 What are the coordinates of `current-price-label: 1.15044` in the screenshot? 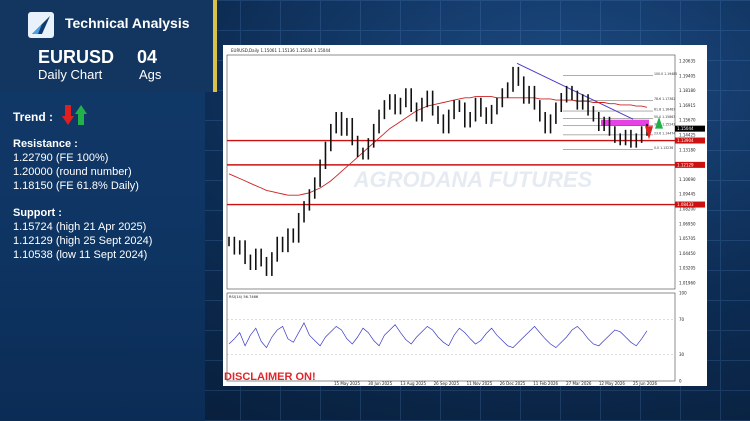 It's located at (685, 128).